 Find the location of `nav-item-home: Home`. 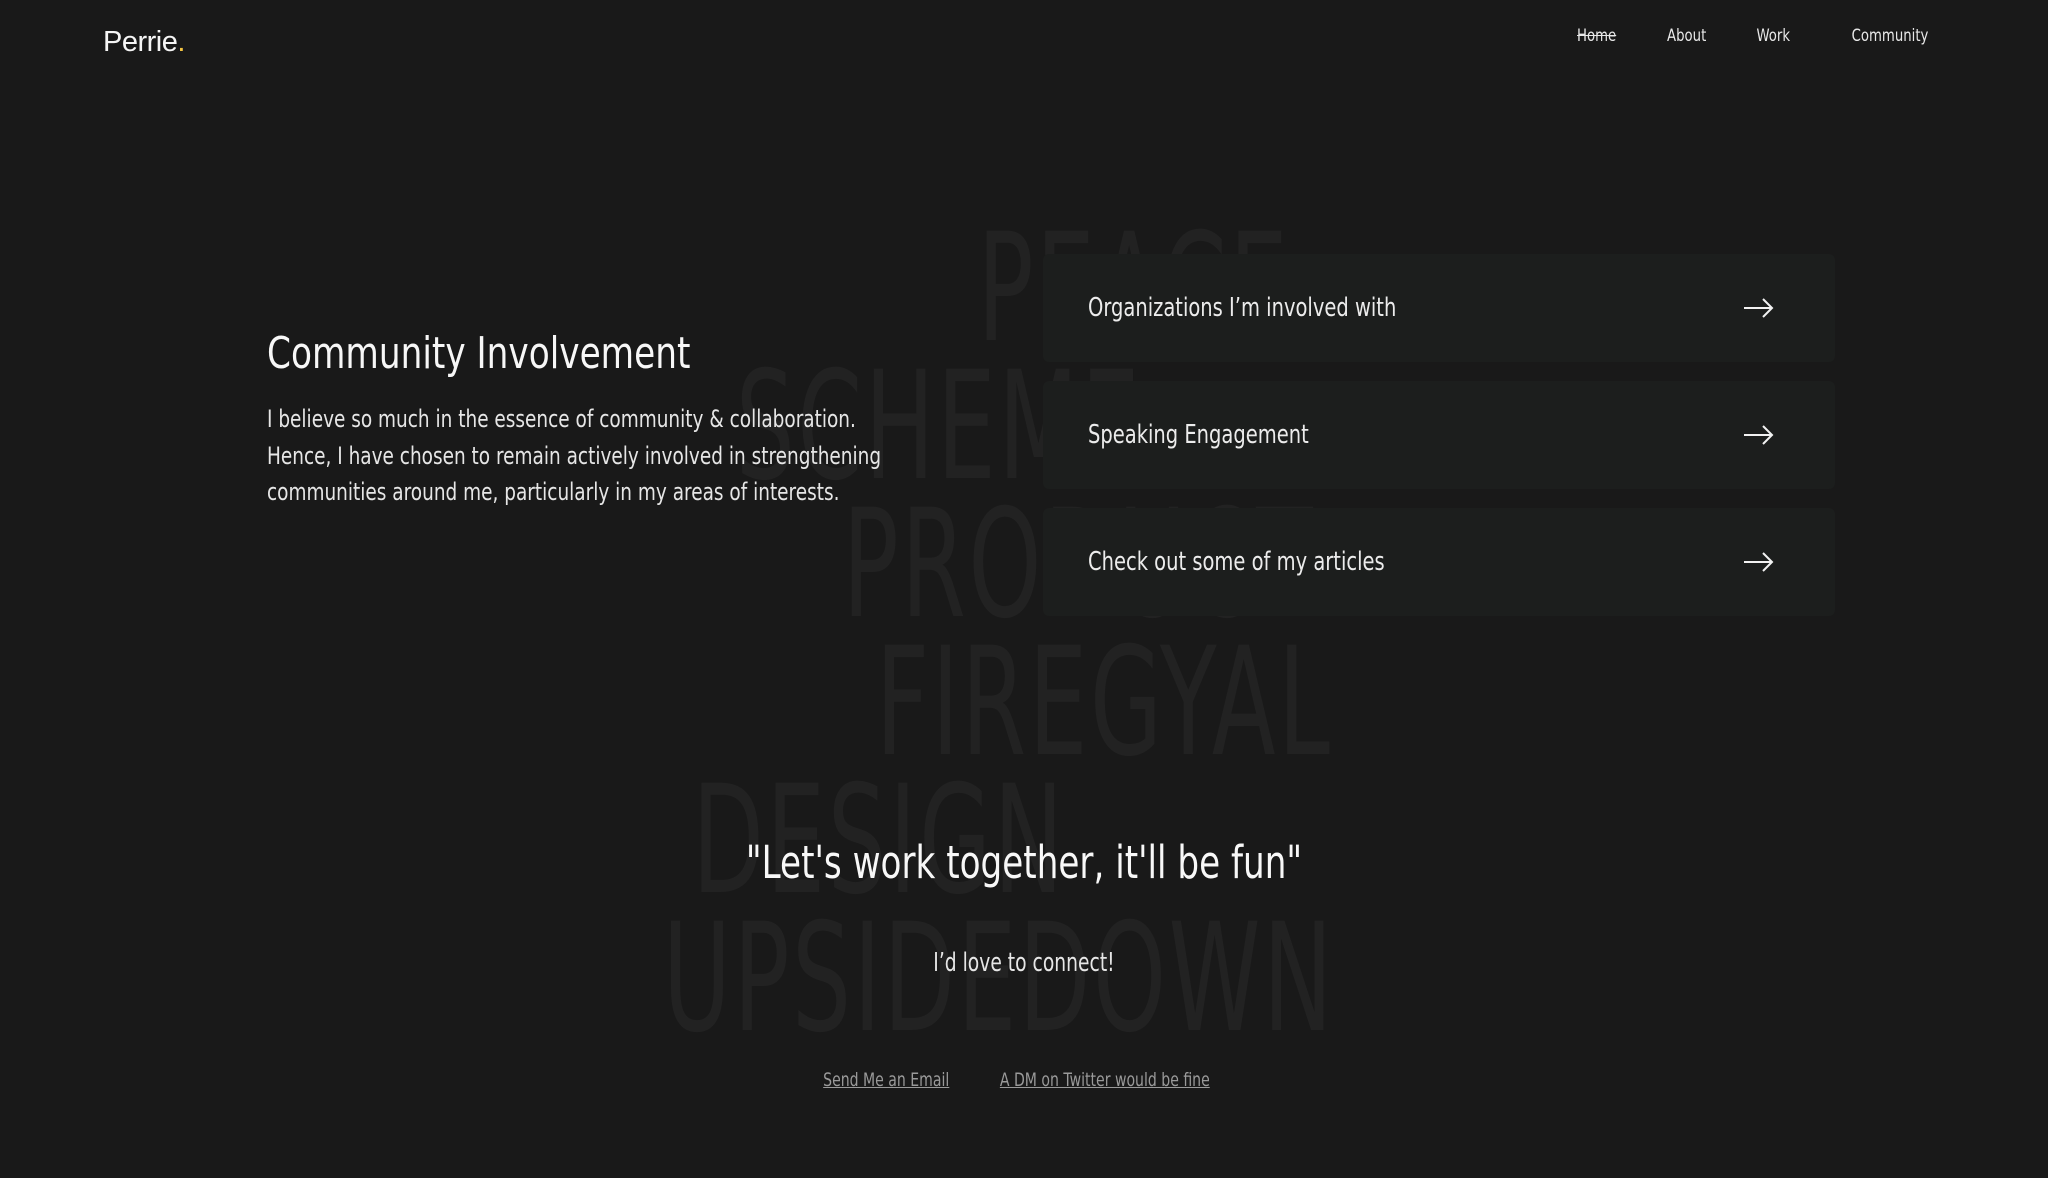

nav-item-home: Home is located at coordinates (1596, 36).